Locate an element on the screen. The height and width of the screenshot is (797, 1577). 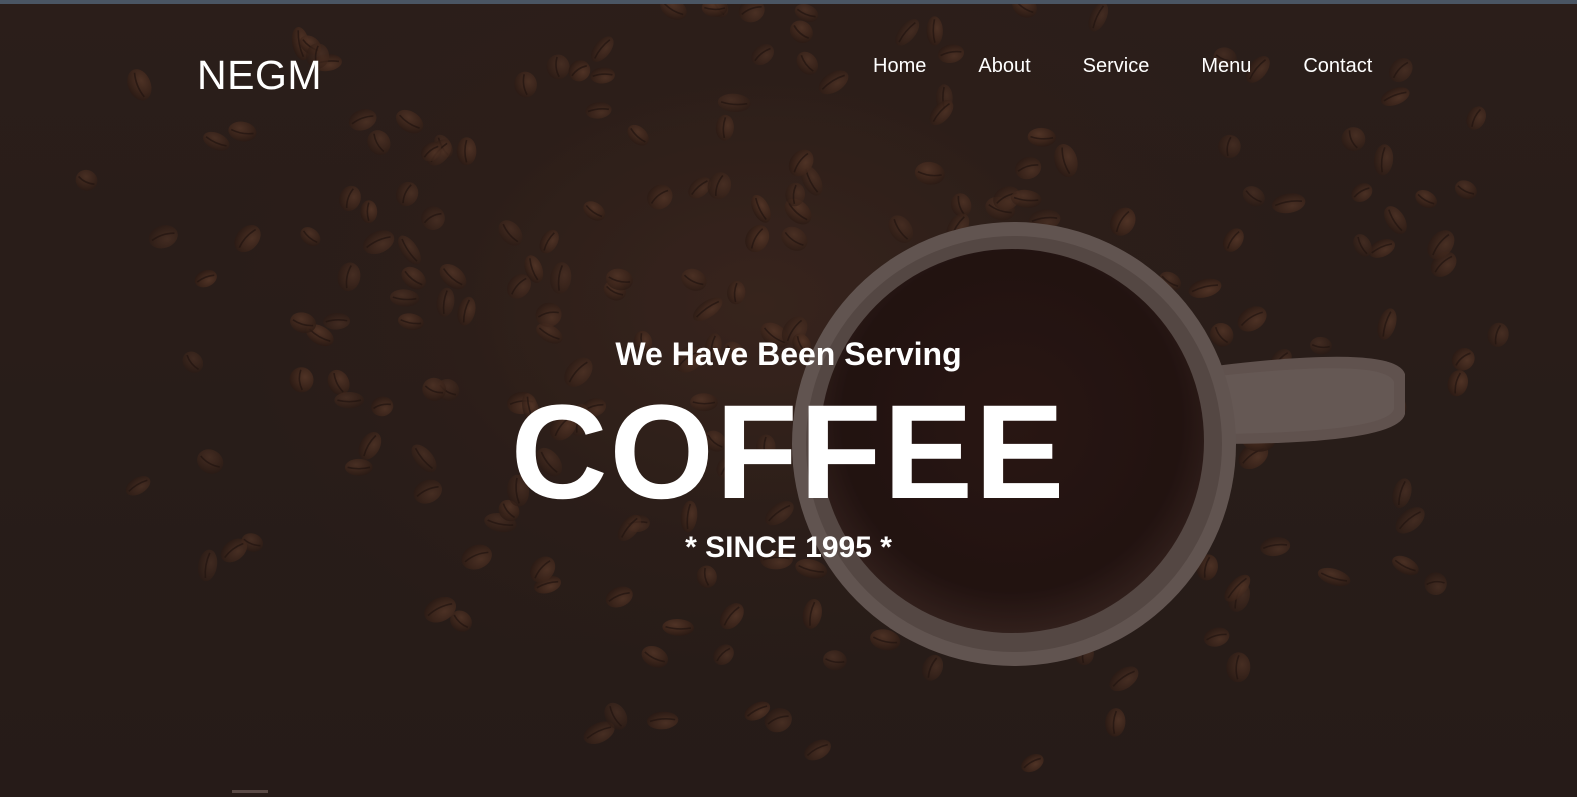
scroll-indicator is located at coordinates (250, 791).